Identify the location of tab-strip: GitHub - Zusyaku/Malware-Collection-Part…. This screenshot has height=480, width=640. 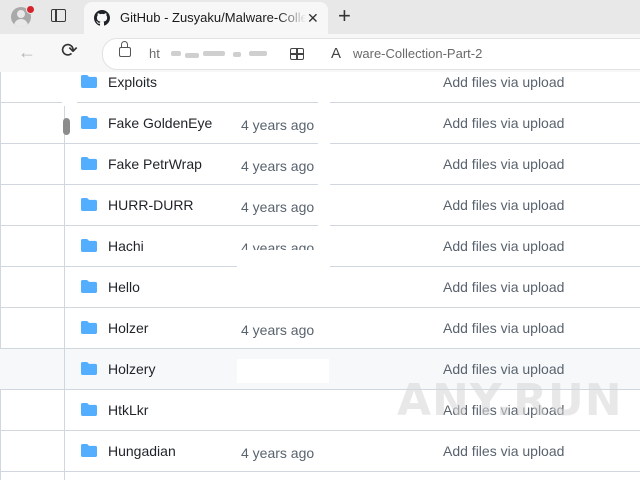
(320, 17).